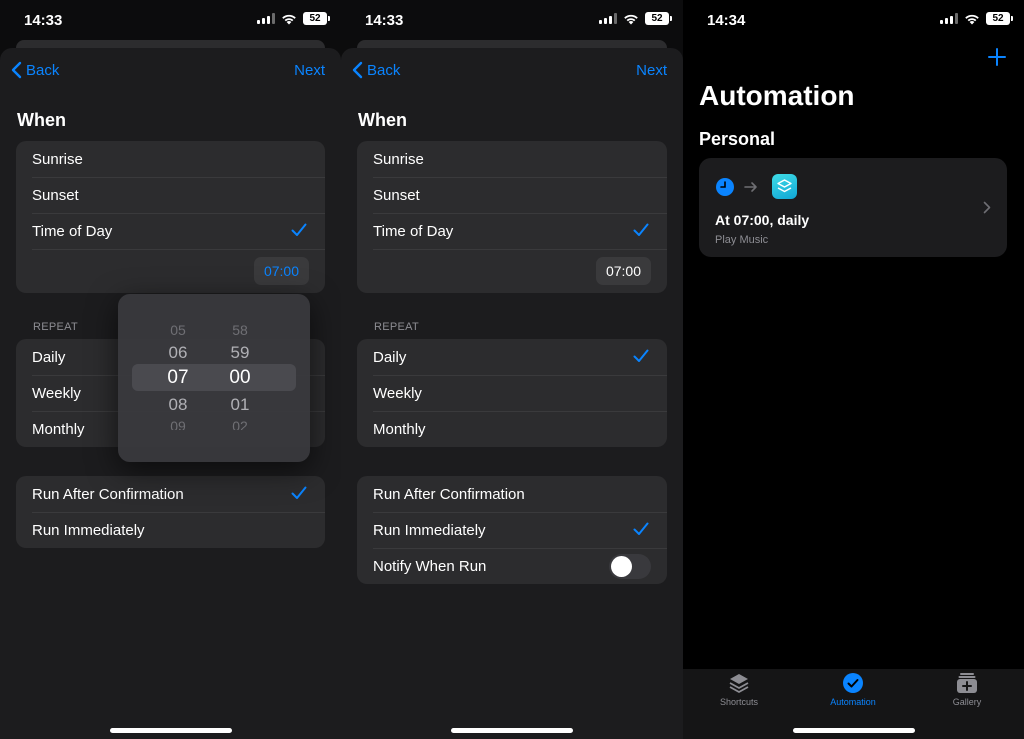 The height and width of the screenshot is (739, 1024). I want to click on chevron-right-icon, so click(987, 207).